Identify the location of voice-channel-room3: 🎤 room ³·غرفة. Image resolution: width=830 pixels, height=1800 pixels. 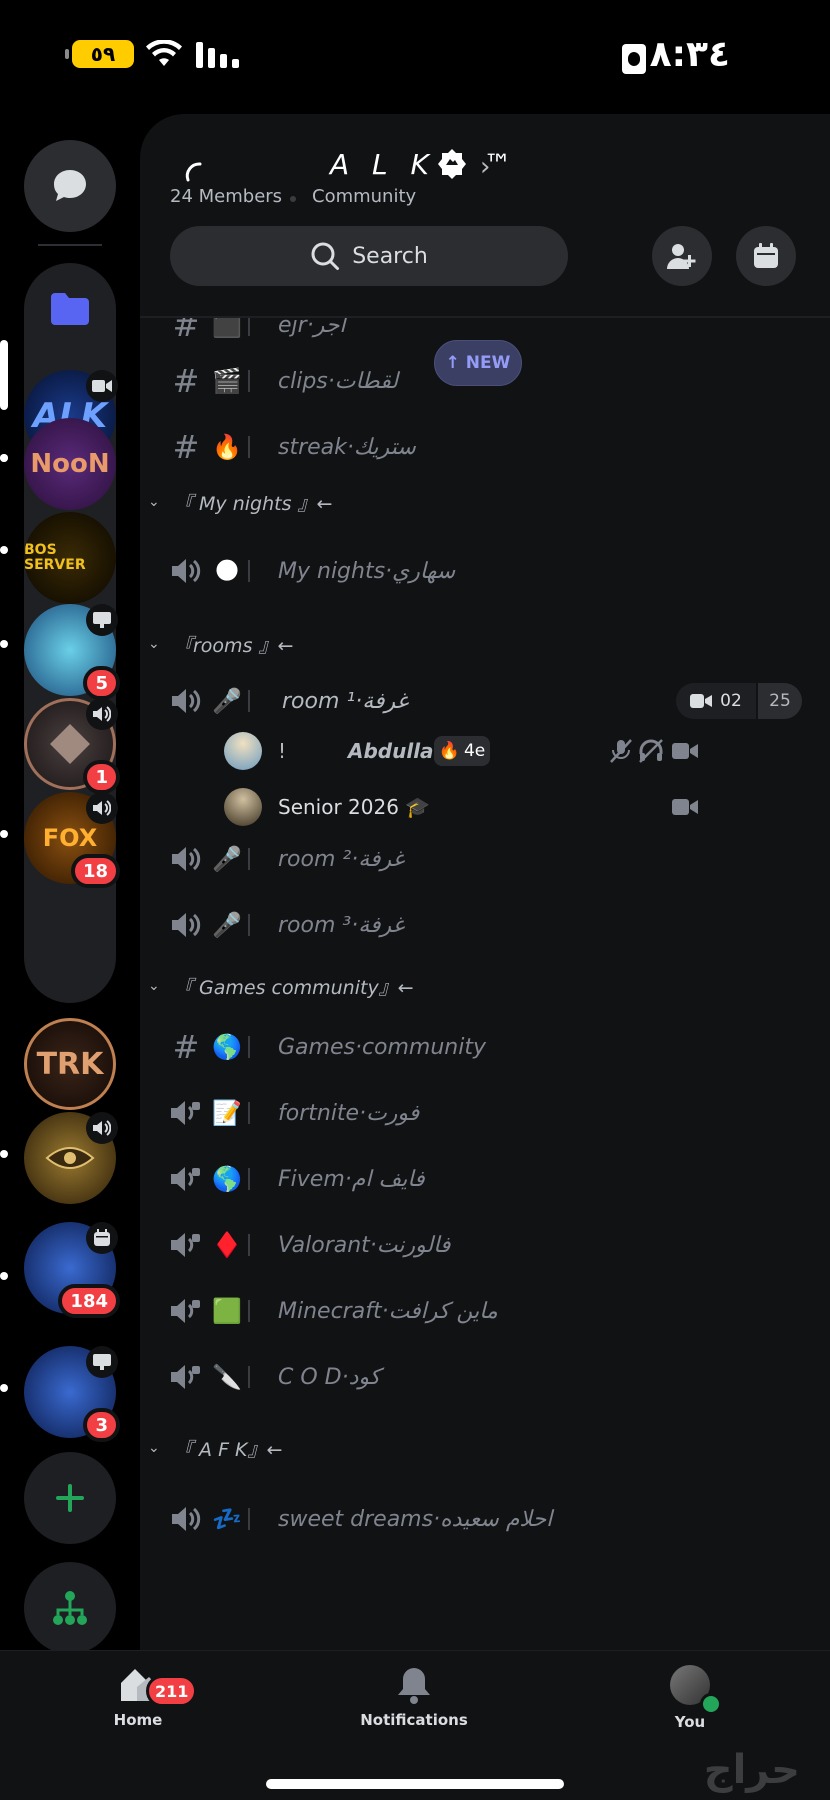
(485, 925).